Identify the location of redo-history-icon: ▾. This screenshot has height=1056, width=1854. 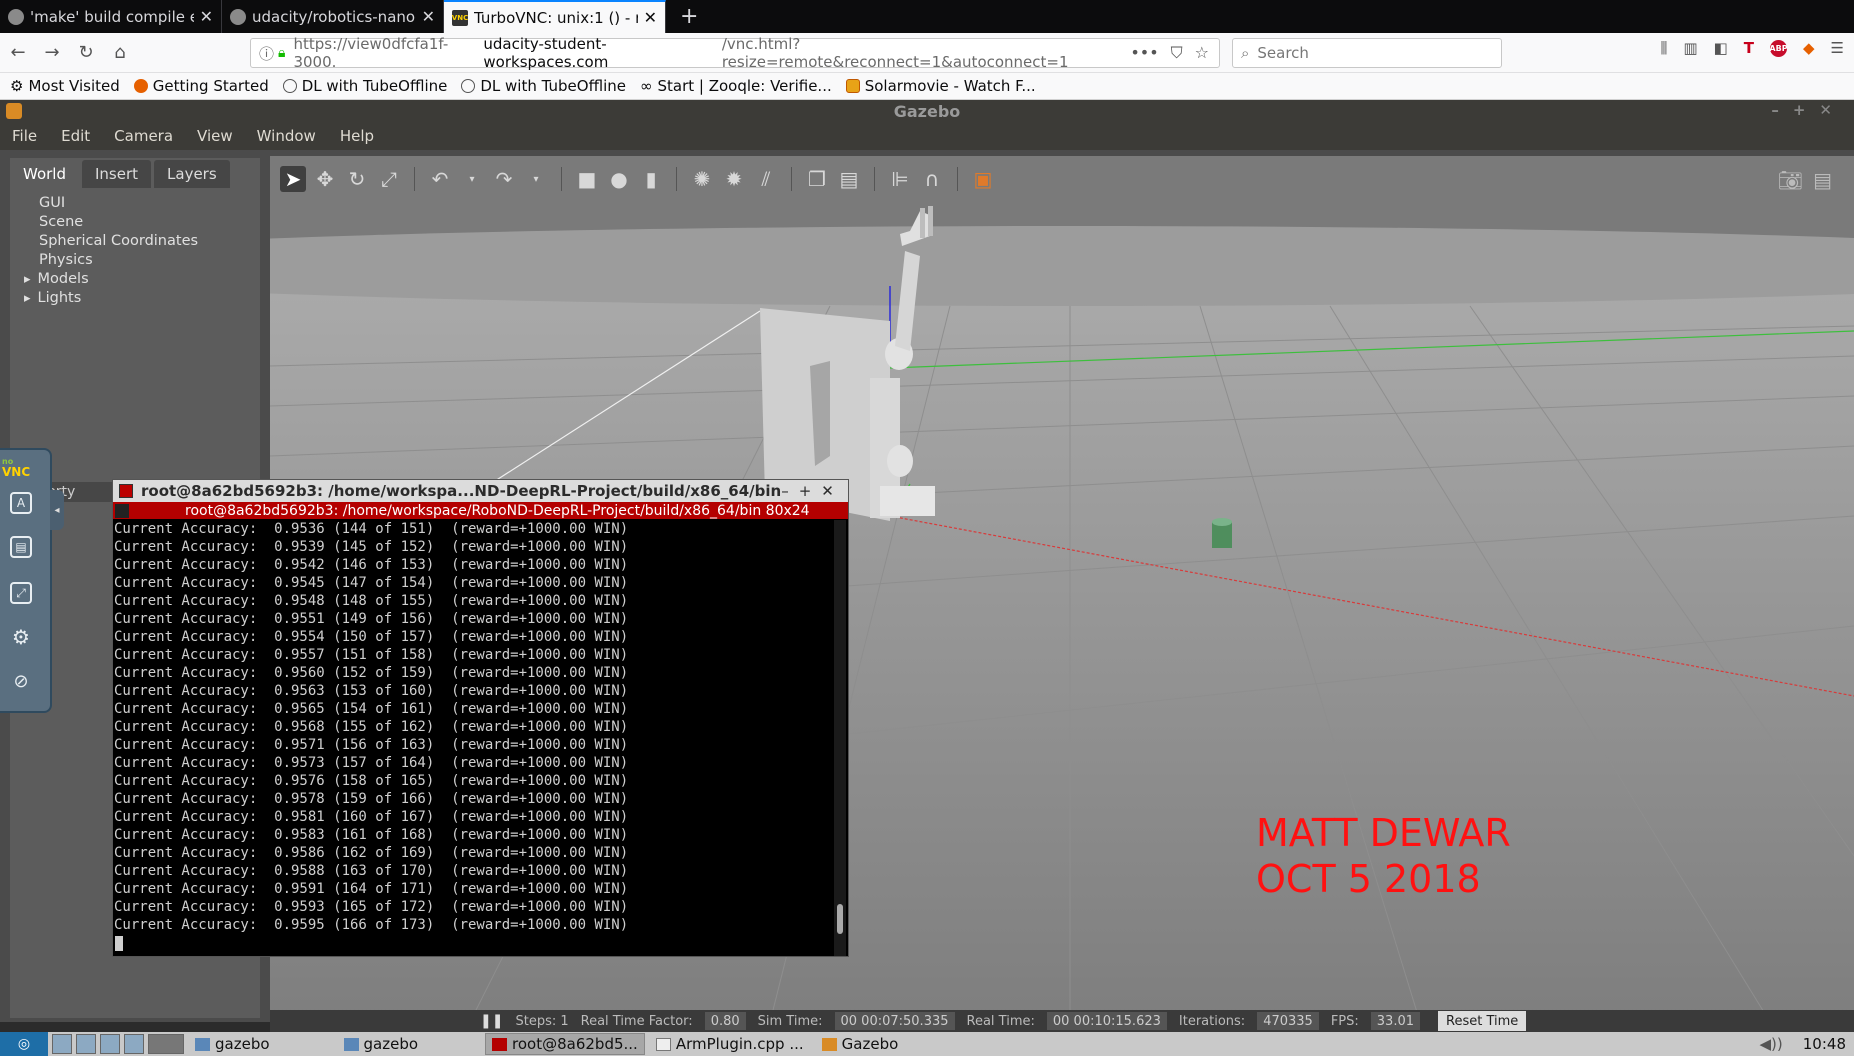
(536, 179).